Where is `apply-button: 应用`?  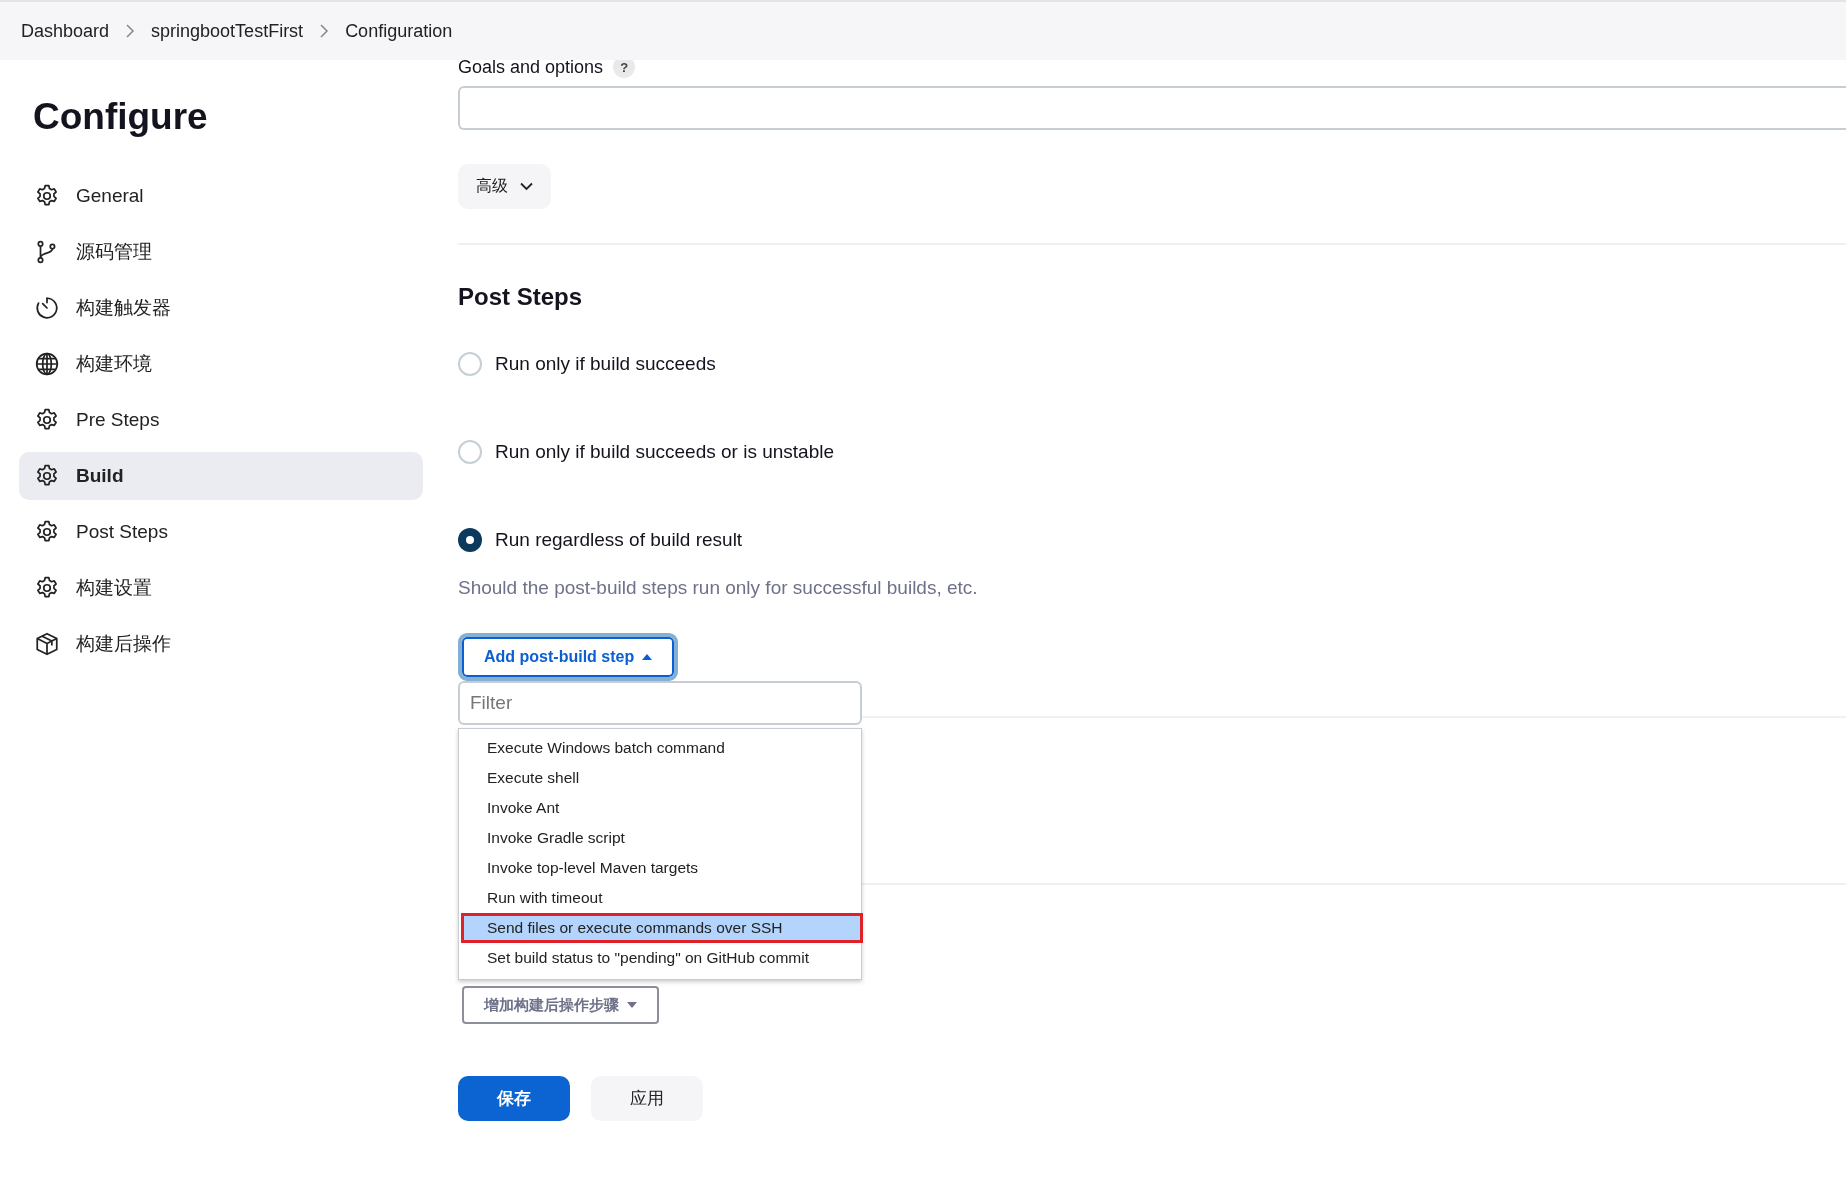
apply-button: 应用 is located at coordinates (647, 1098).